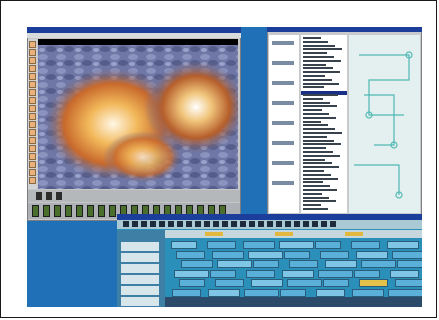 The width and height of the screenshot is (439, 320). I want to click on file-list, so click(324, 124).